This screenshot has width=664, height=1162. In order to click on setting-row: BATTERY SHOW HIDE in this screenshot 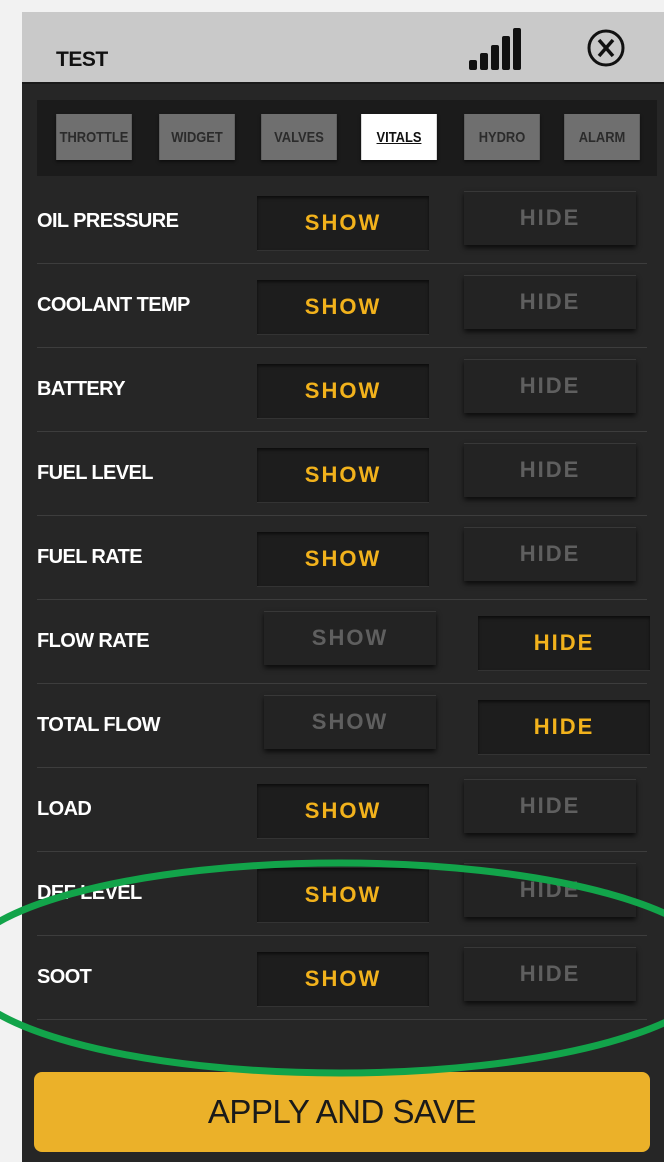, I will do `click(342, 390)`.